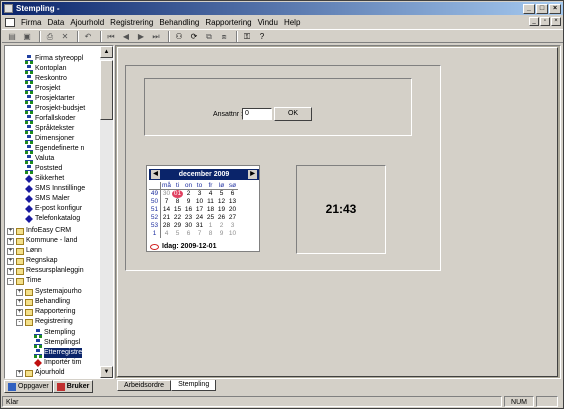  Describe the element at coordinates (293, 114) in the screenshot. I see `ok-button: OK` at that location.